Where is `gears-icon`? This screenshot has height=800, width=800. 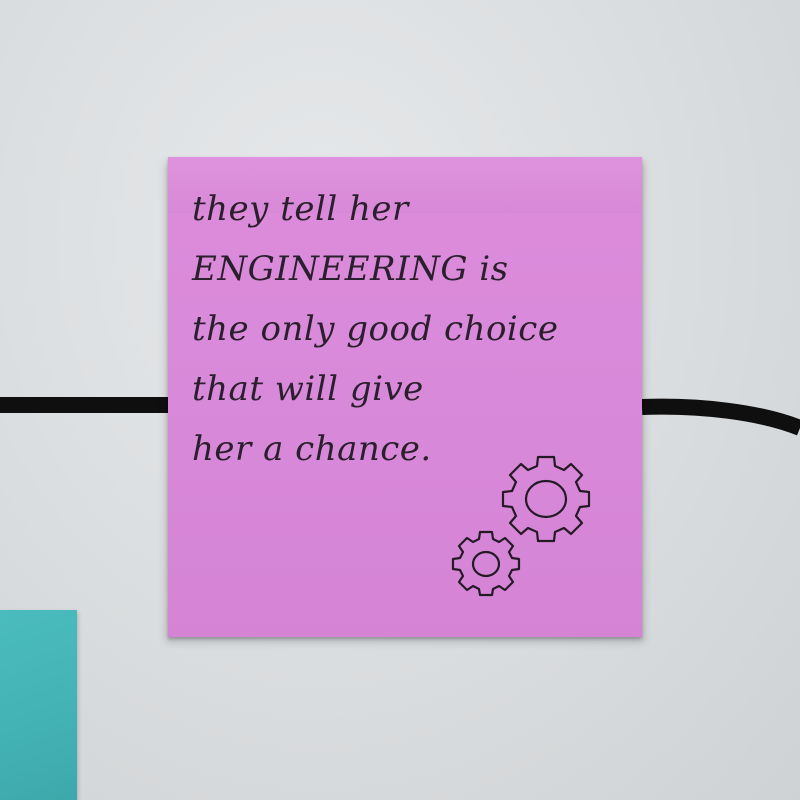
gears-icon is located at coordinates (521, 526).